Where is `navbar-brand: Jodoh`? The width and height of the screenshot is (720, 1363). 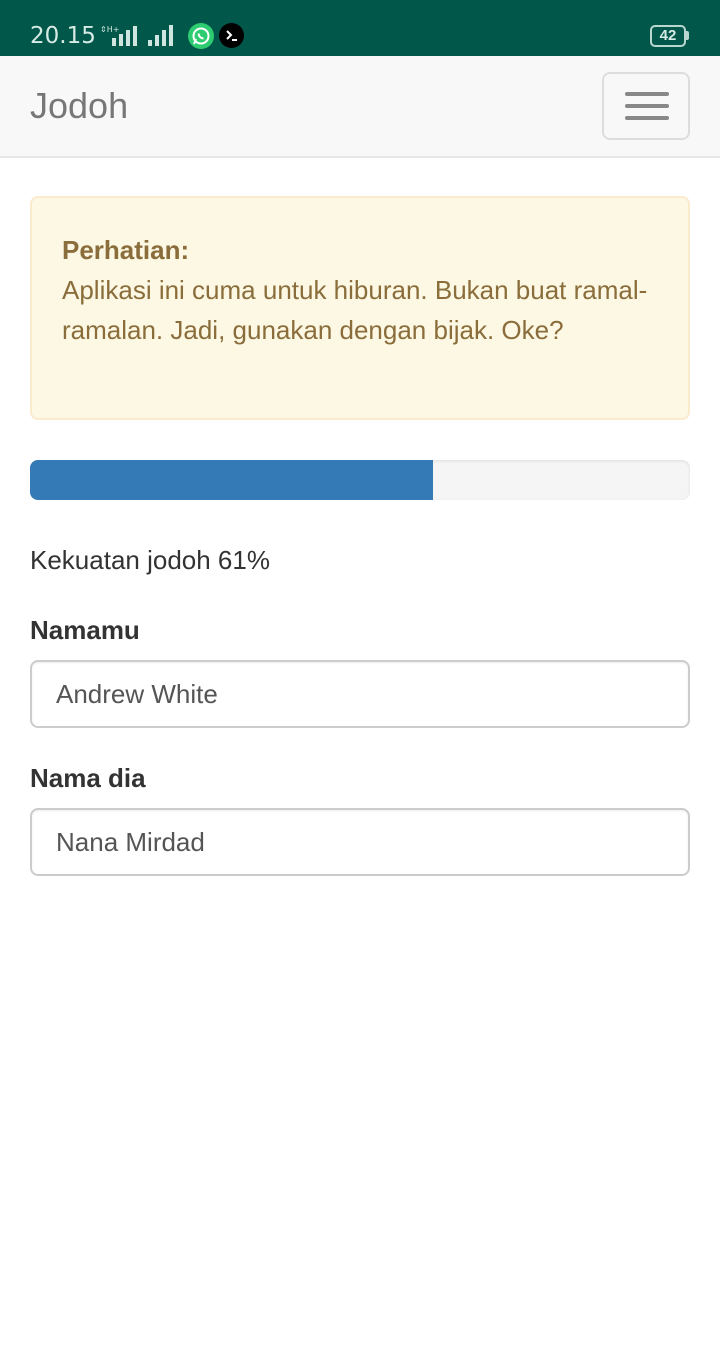 navbar-brand: Jodoh is located at coordinates (79, 106).